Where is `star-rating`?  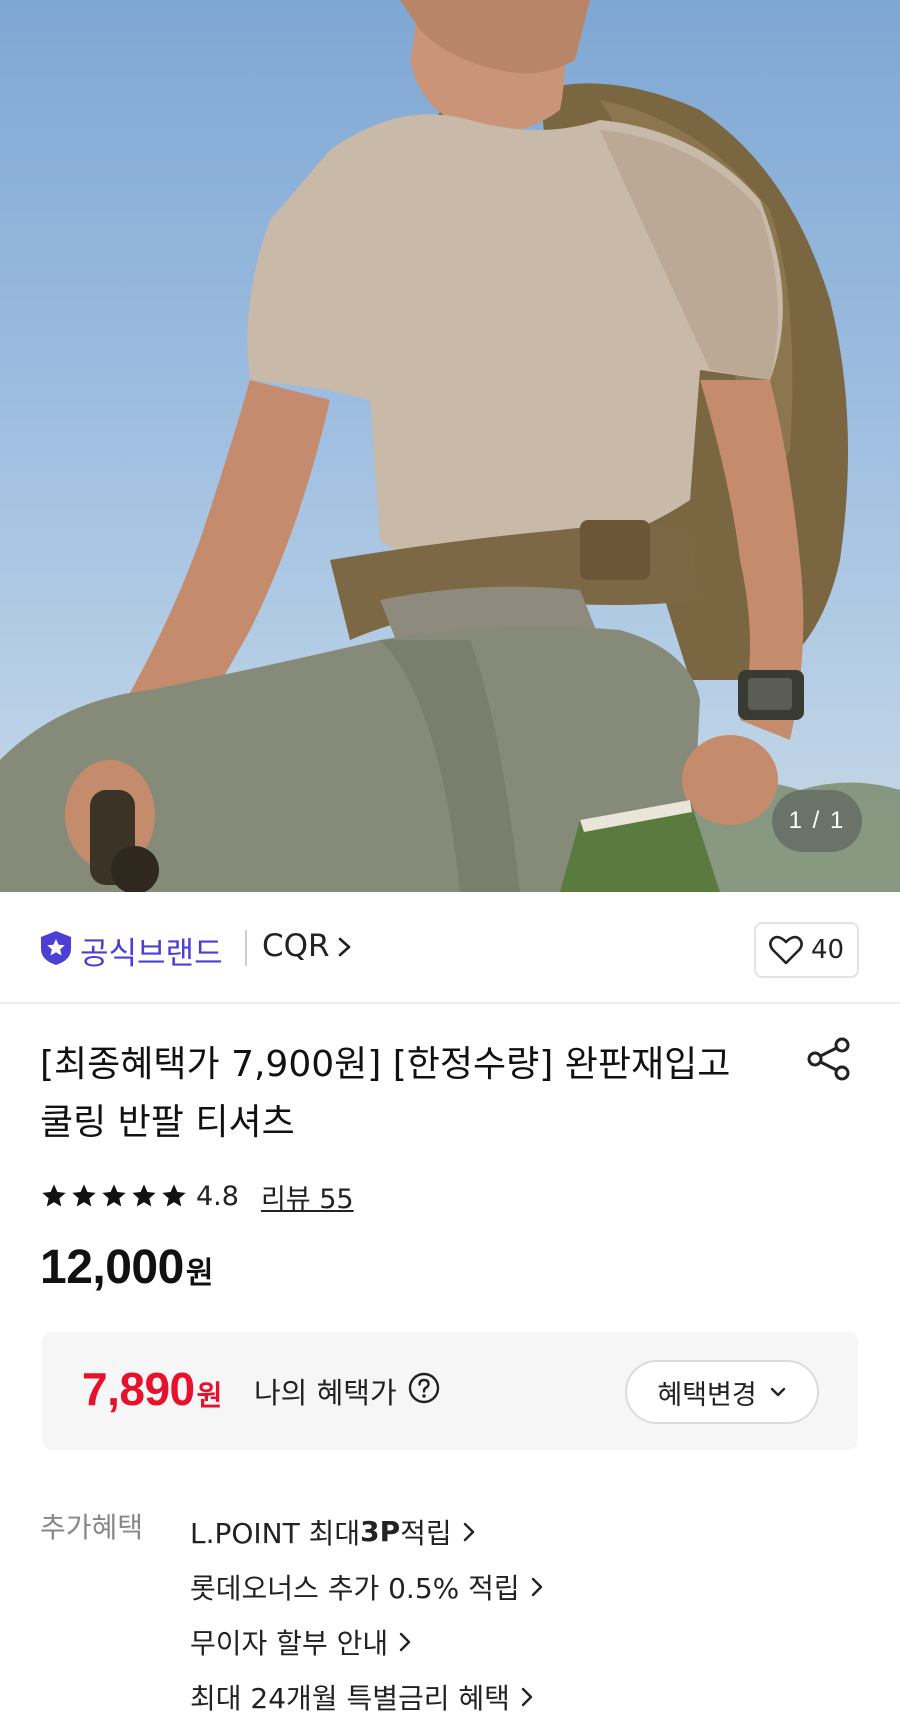
star-rating is located at coordinates (114, 1196).